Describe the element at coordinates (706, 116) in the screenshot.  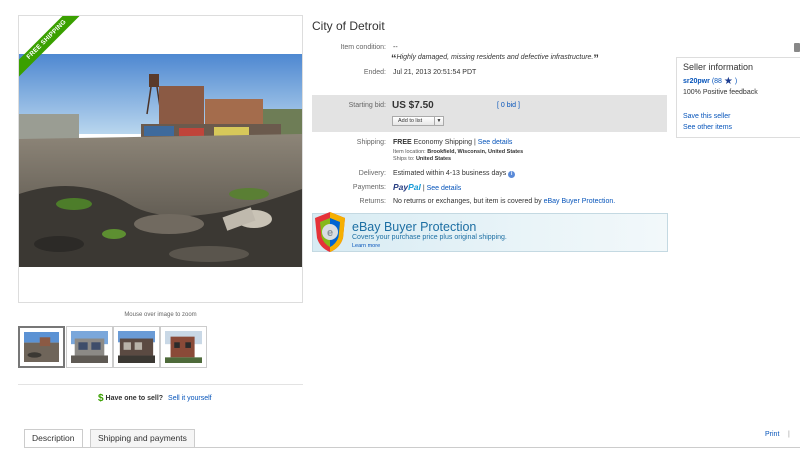
I see `save-seller-link: Save this seller` at that location.